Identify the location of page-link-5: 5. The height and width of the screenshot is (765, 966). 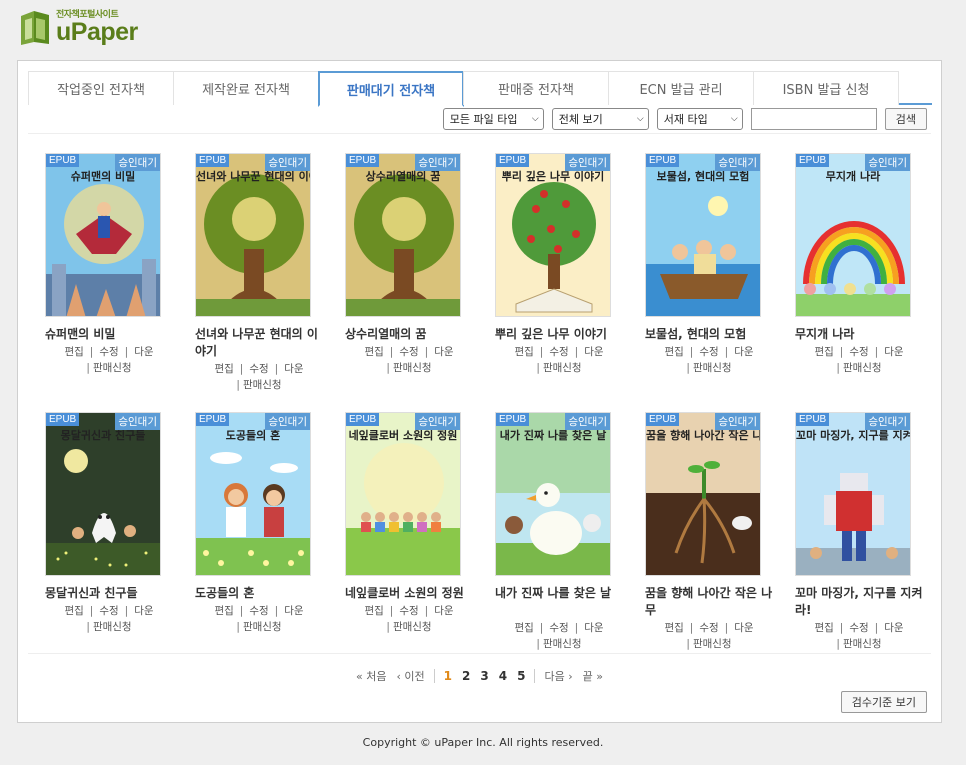
(521, 676).